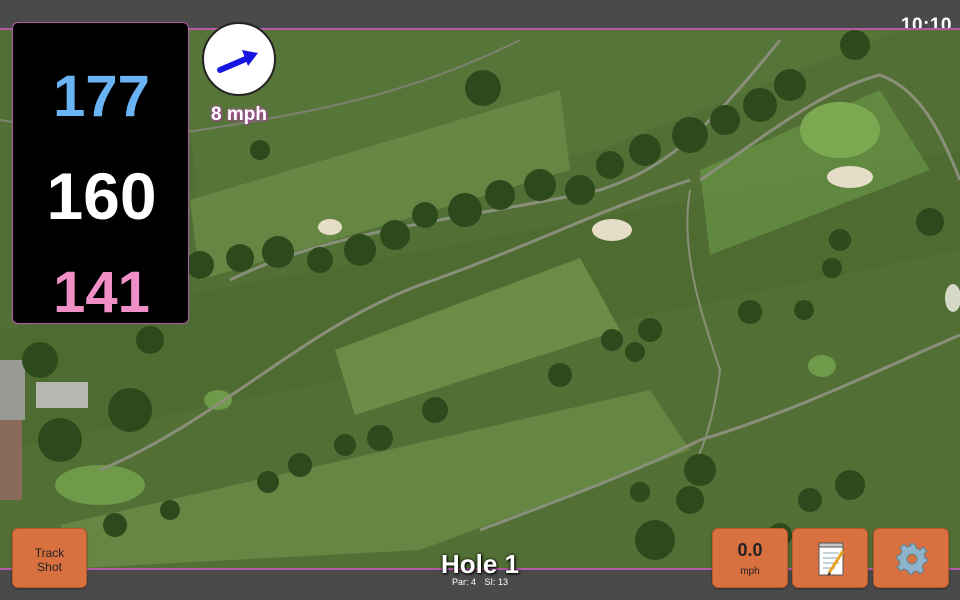 The height and width of the screenshot is (600, 960). Describe the element at coordinates (480, 582) in the screenshot. I see `hole-meta: Par: 4 SI: 13` at that location.